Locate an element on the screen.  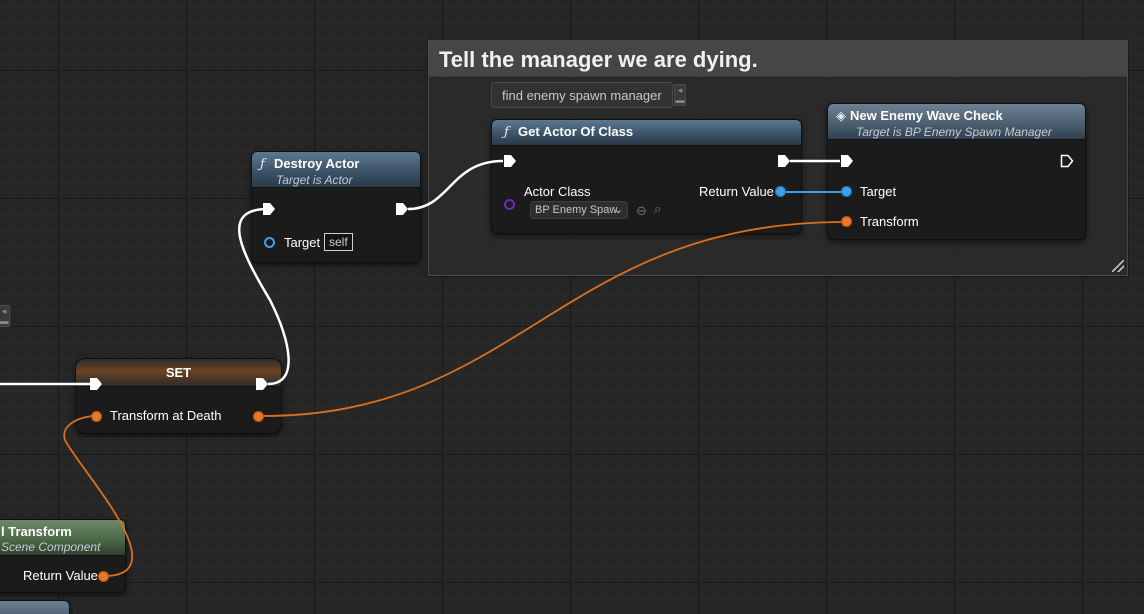
dropdown-value: BP Enemy Spaw is located at coordinates (576, 210).